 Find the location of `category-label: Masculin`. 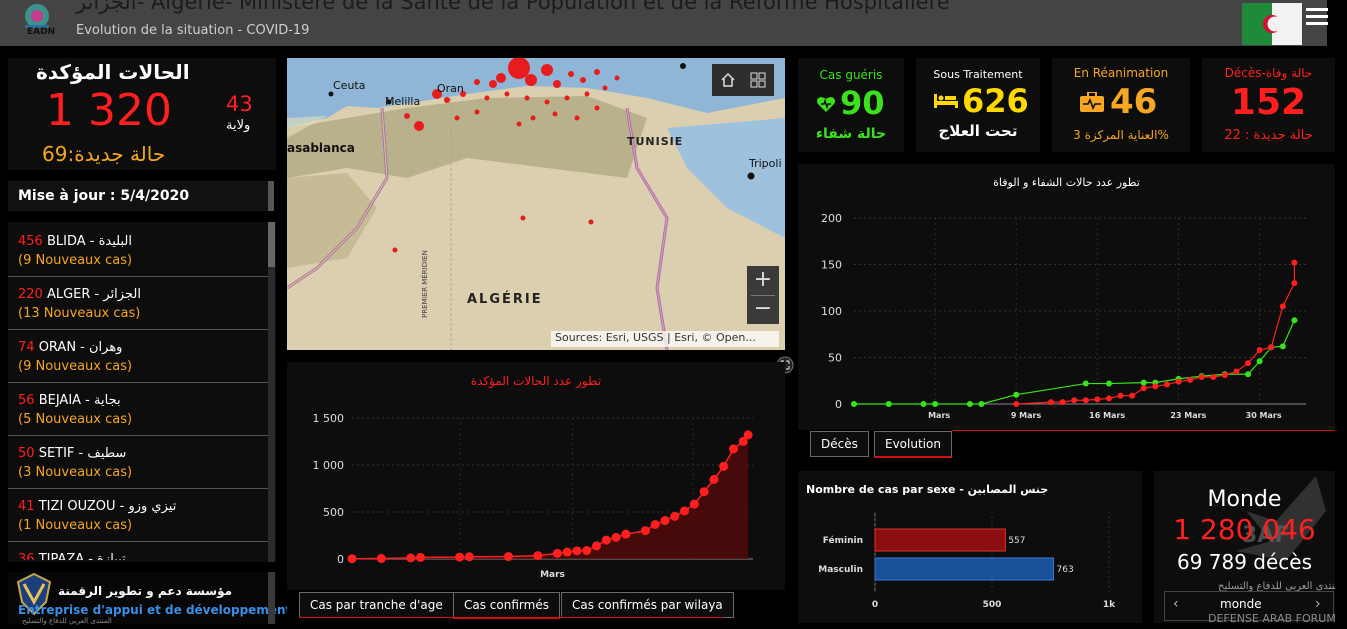

category-label: Masculin is located at coordinates (840, 570).